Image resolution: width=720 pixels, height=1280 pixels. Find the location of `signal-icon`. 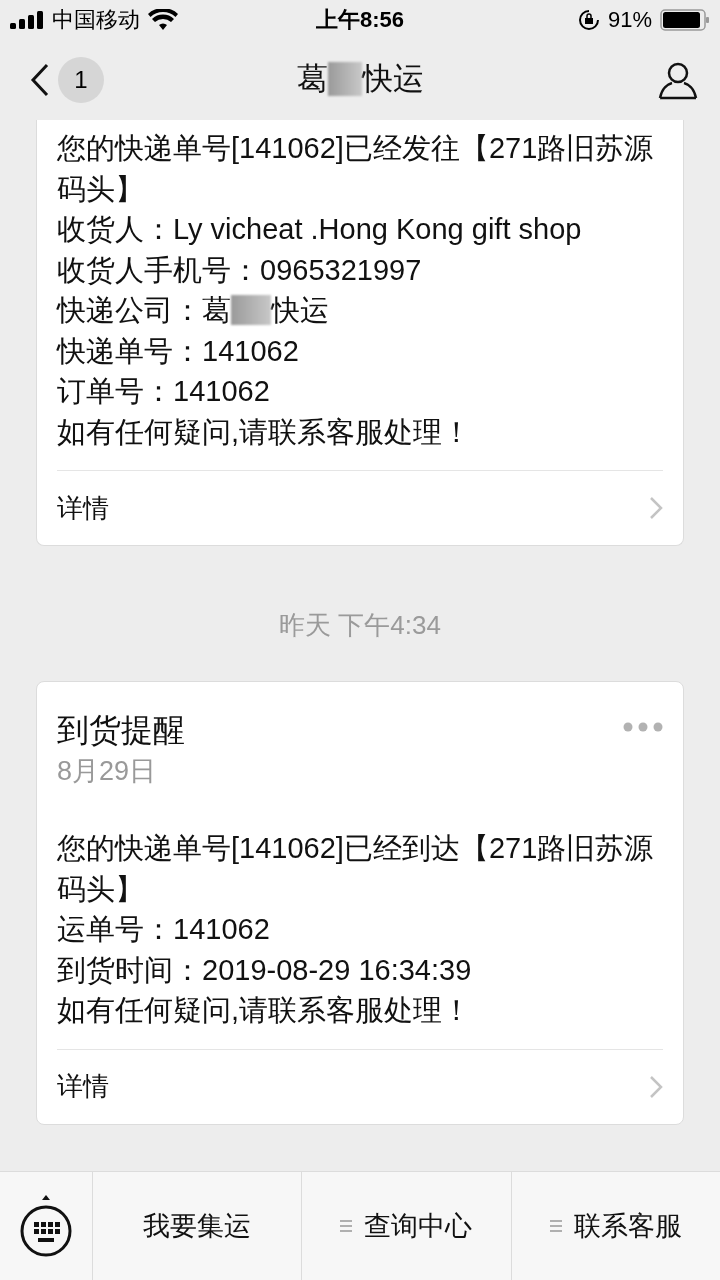

signal-icon is located at coordinates (27, 20).